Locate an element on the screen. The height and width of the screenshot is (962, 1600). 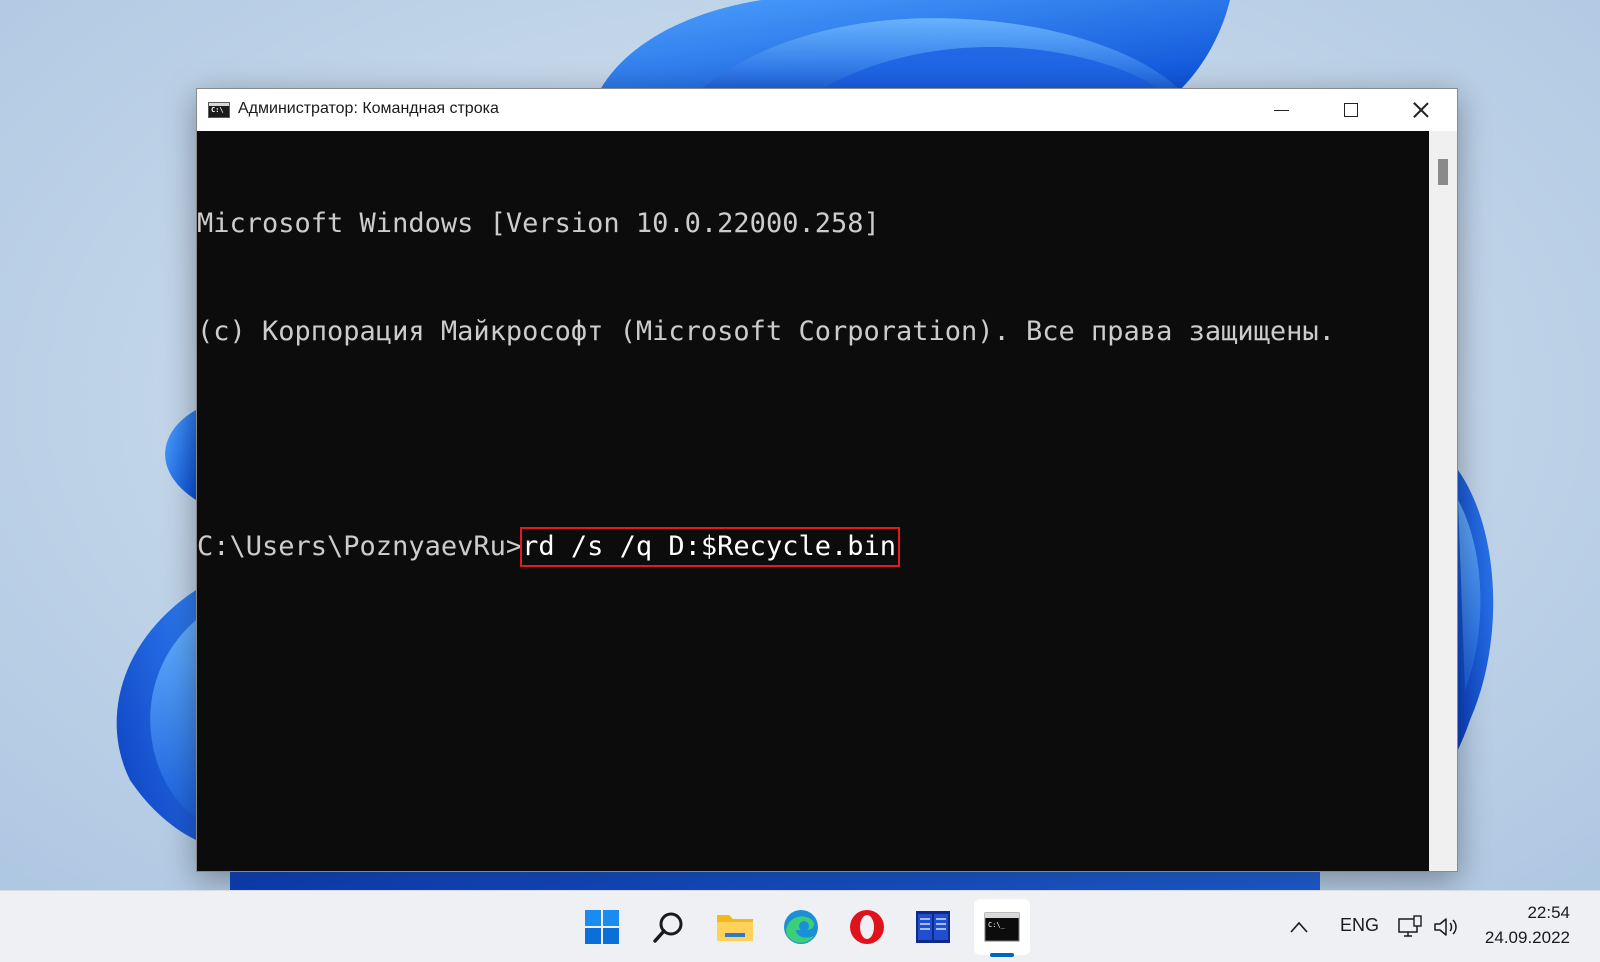
windows-start-icon is located at coordinates (602, 927).